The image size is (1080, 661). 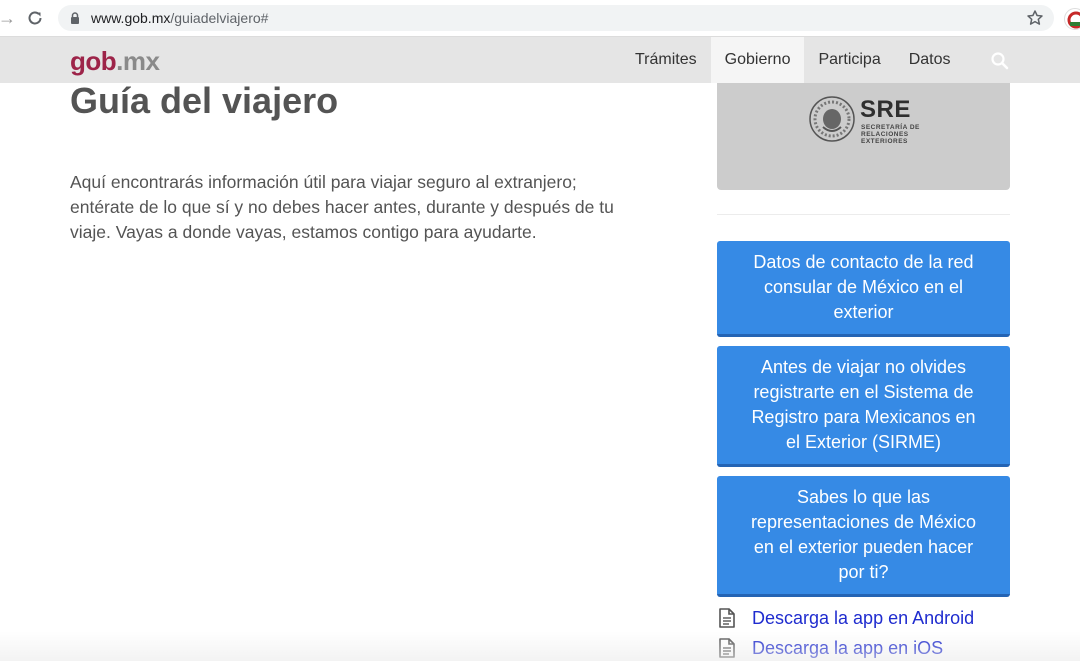 What do you see at coordinates (930, 60) in the screenshot?
I see `menu-item-datos: Datos` at bounding box center [930, 60].